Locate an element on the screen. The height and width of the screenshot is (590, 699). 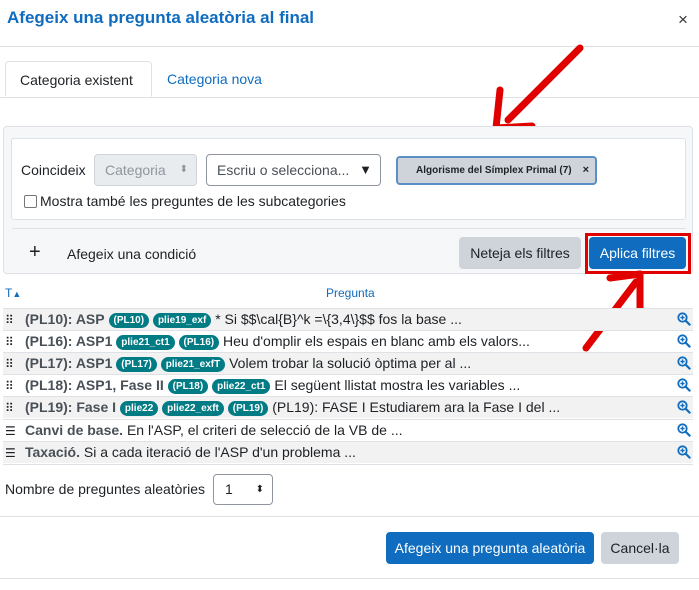
sort-asc-icon: ▲ is located at coordinates (17, 294).